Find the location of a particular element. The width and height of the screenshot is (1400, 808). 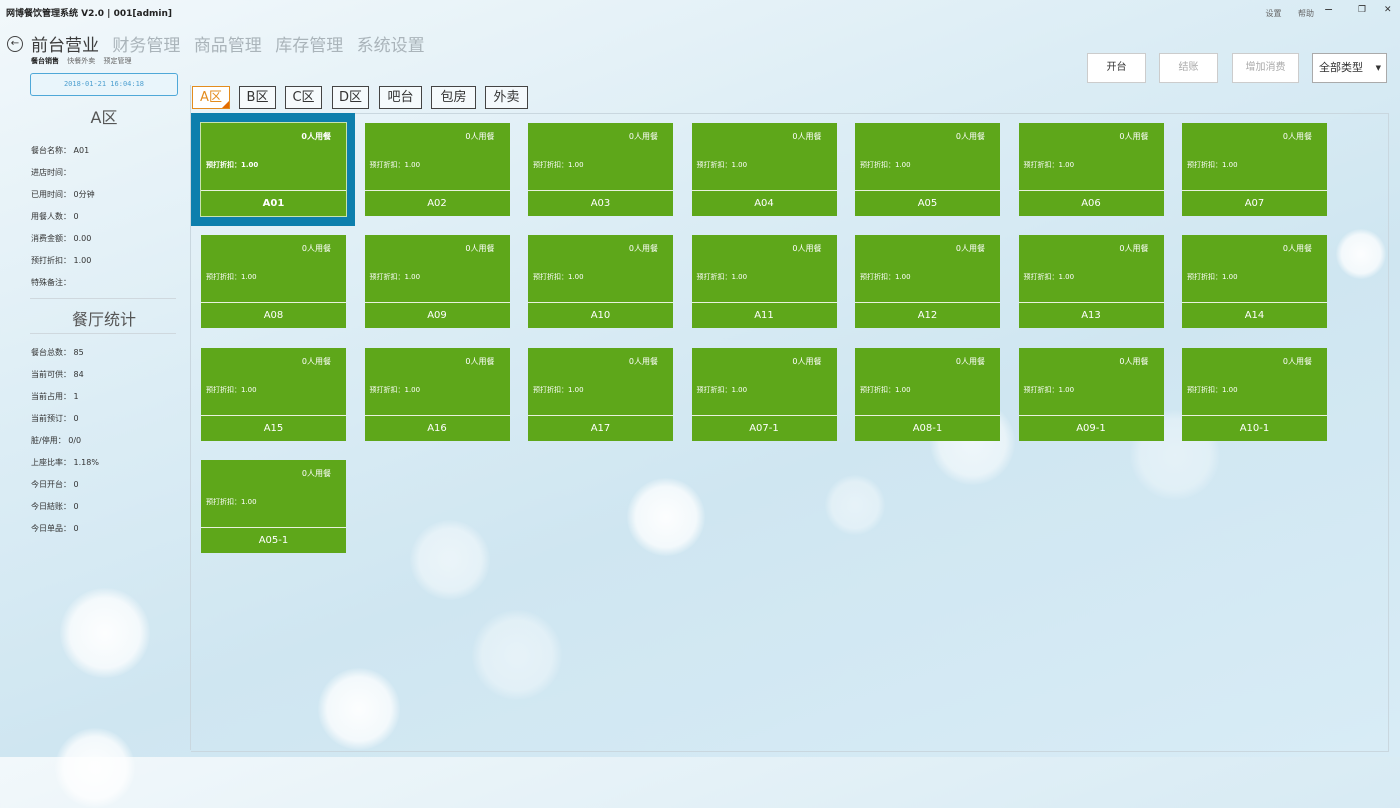

main-nav: 前台营业 财务管理 商品管理 库存管理 系统设置 is located at coordinates (232, 43).